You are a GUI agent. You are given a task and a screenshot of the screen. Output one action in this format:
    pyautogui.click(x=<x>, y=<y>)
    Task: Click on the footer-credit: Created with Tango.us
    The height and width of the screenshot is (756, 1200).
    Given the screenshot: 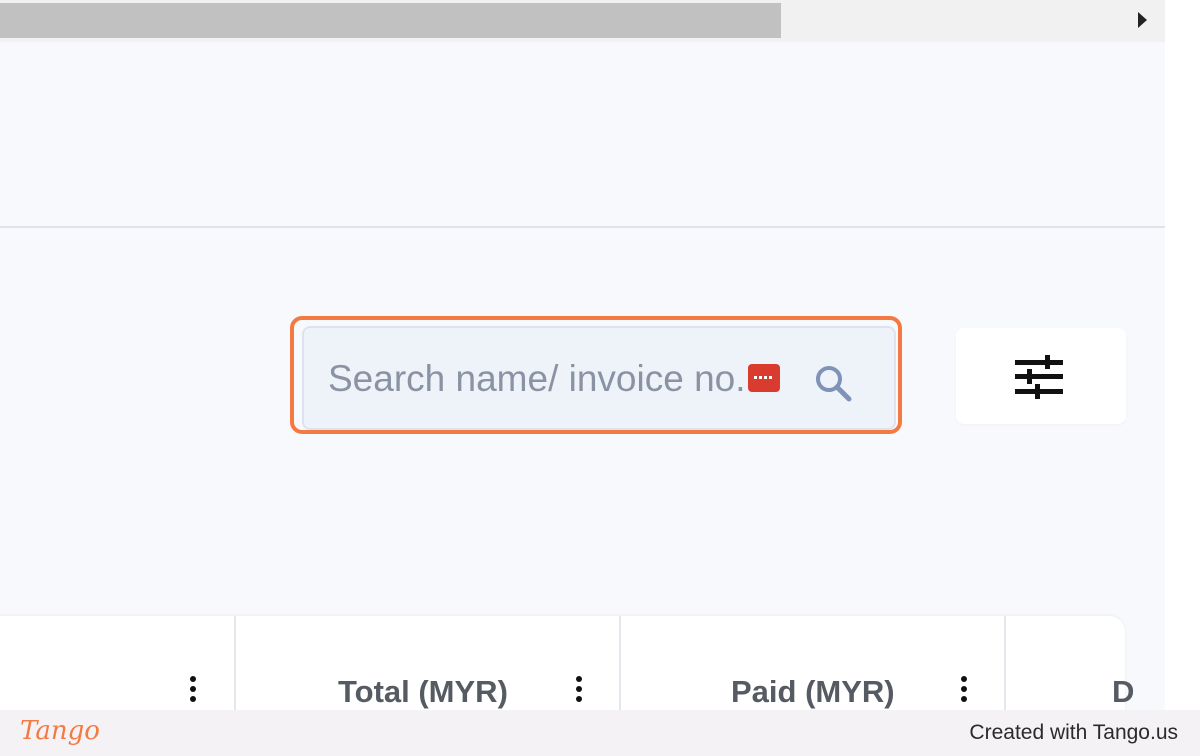 What is the action you would take?
    pyautogui.click(x=1073, y=732)
    